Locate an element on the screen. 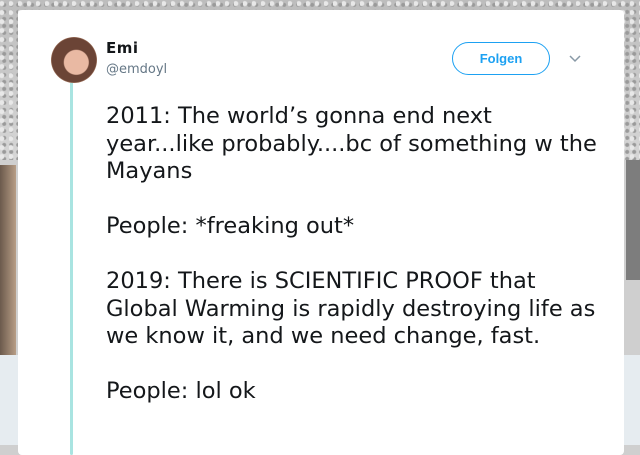  background-photo-right is located at coordinates (633, 220).